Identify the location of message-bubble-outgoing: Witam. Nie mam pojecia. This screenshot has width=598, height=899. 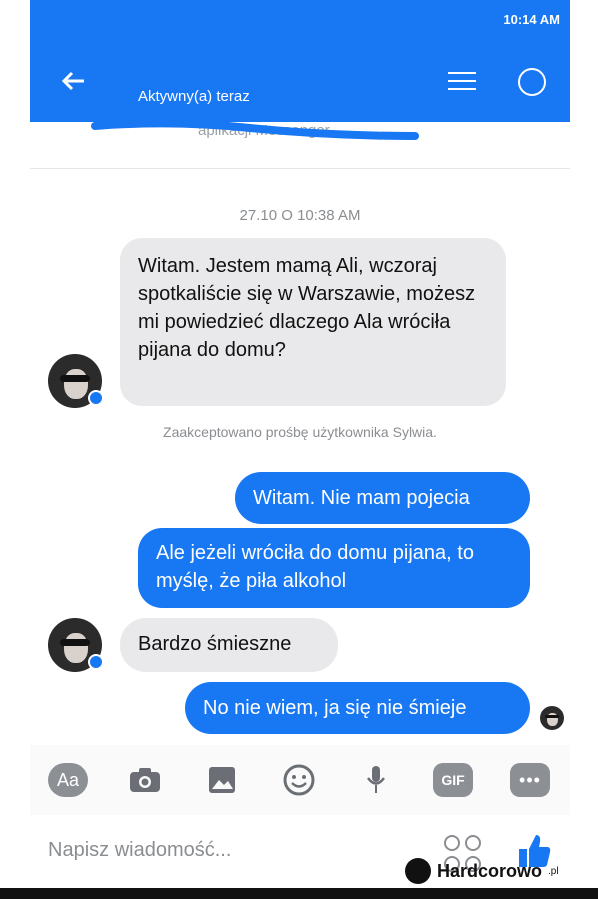
(382, 498).